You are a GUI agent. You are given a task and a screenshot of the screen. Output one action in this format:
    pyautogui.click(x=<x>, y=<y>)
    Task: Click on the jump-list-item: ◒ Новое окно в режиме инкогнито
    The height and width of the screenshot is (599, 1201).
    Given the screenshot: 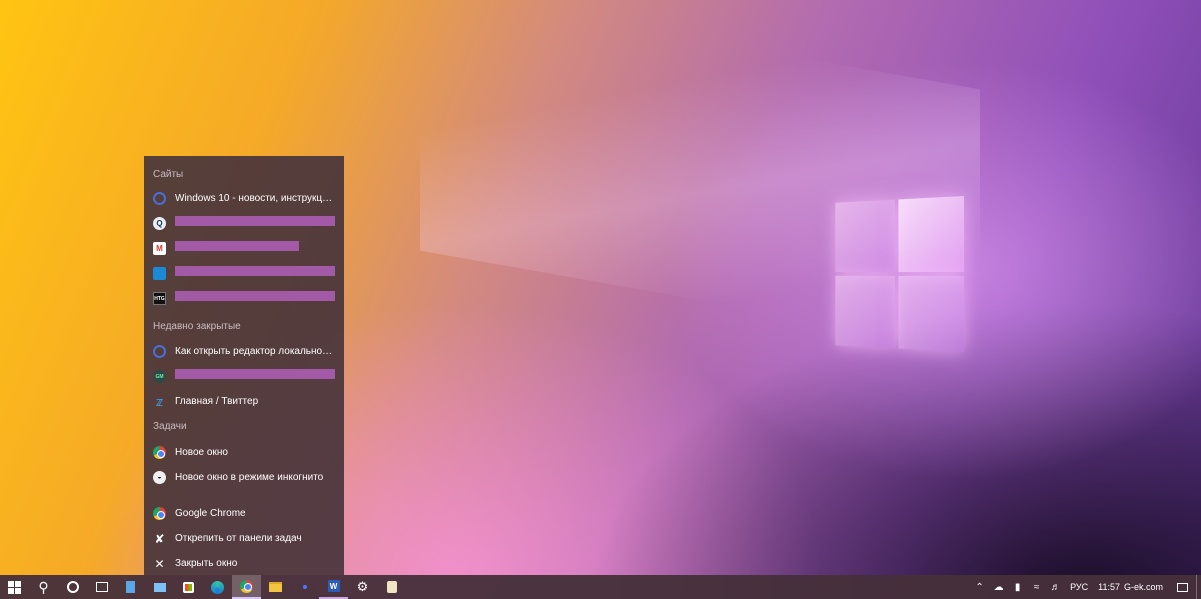 What is the action you would take?
    pyautogui.click(x=244, y=477)
    